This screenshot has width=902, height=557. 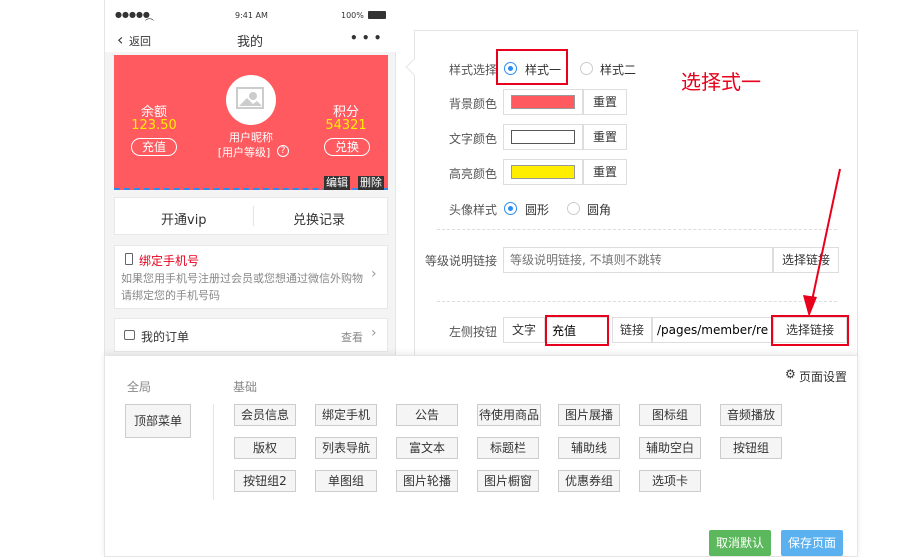 What do you see at coordinates (589, 481) in the screenshot?
I see `component-coupon: 优惠券组` at bounding box center [589, 481].